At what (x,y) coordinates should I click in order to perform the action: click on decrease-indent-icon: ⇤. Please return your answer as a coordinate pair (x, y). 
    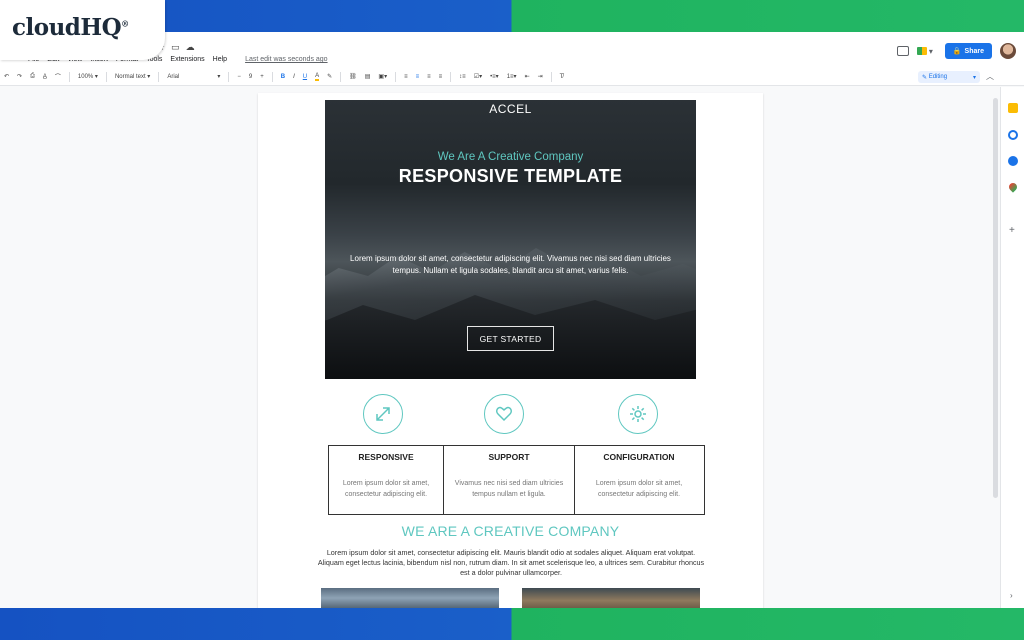
    Looking at the image, I should click on (527, 76).